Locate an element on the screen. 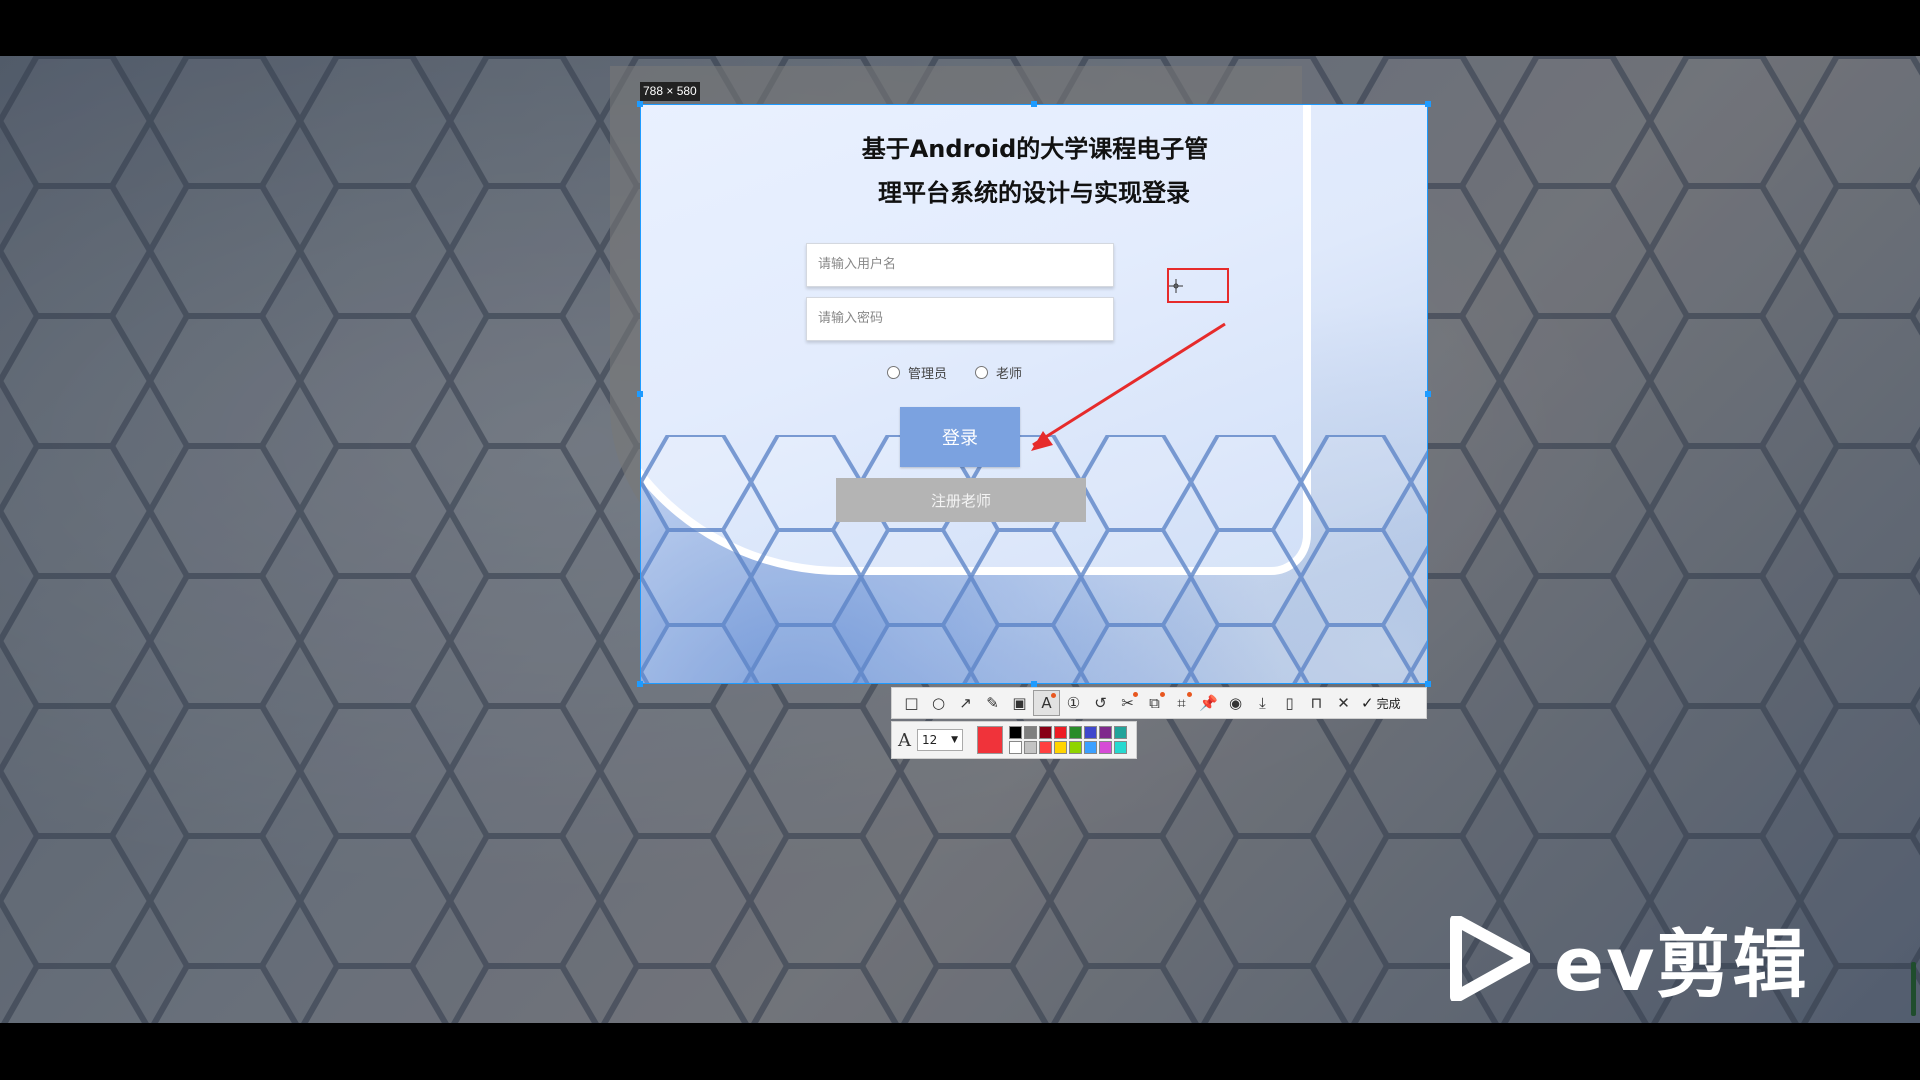 The image size is (1920, 1080). ellipse-icon: ○ is located at coordinates (938, 703).